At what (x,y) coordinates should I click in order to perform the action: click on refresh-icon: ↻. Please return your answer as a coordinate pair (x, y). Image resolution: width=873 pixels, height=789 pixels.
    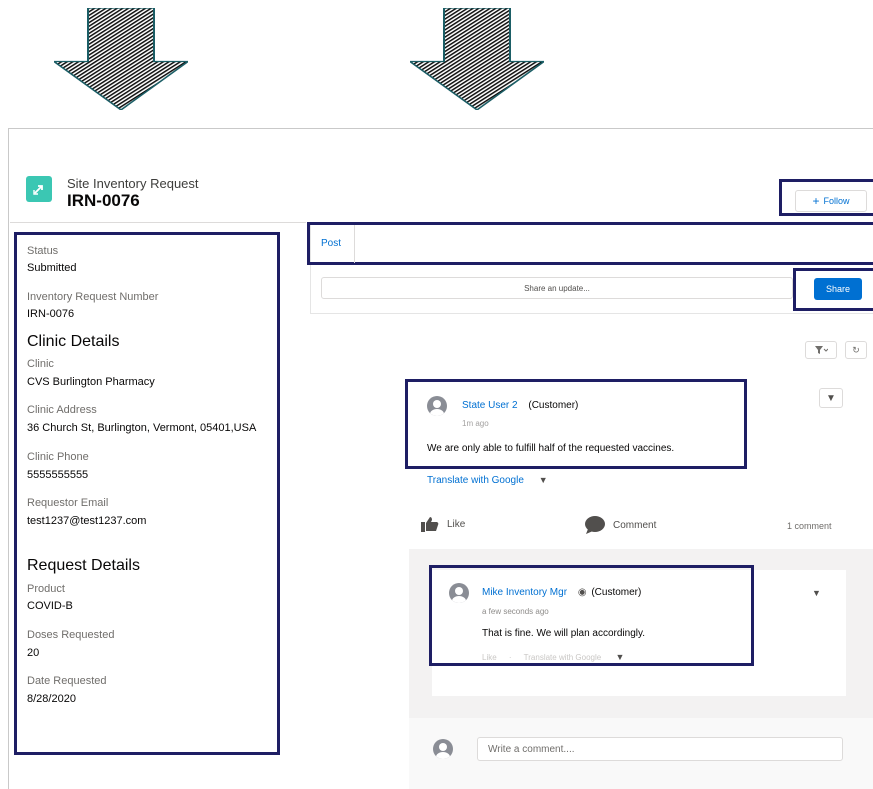
    Looking at the image, I should click on (856, 349).